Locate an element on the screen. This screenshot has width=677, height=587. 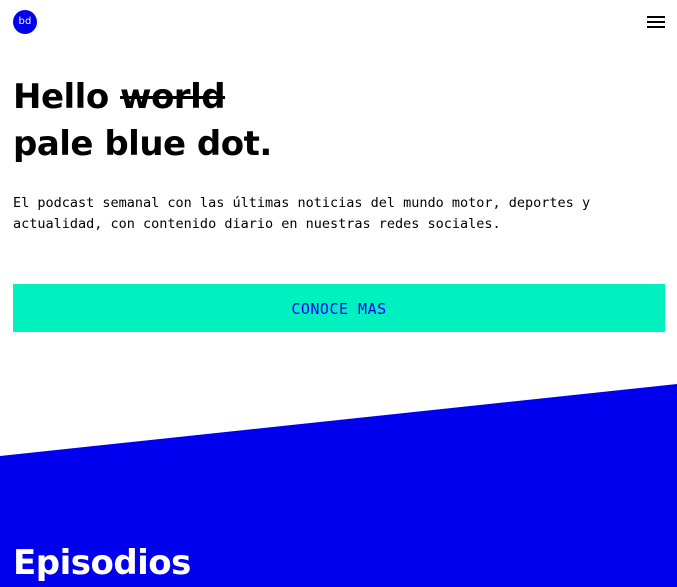
headline-line-2: pale blue dot. is located at coordinates (142, 144).